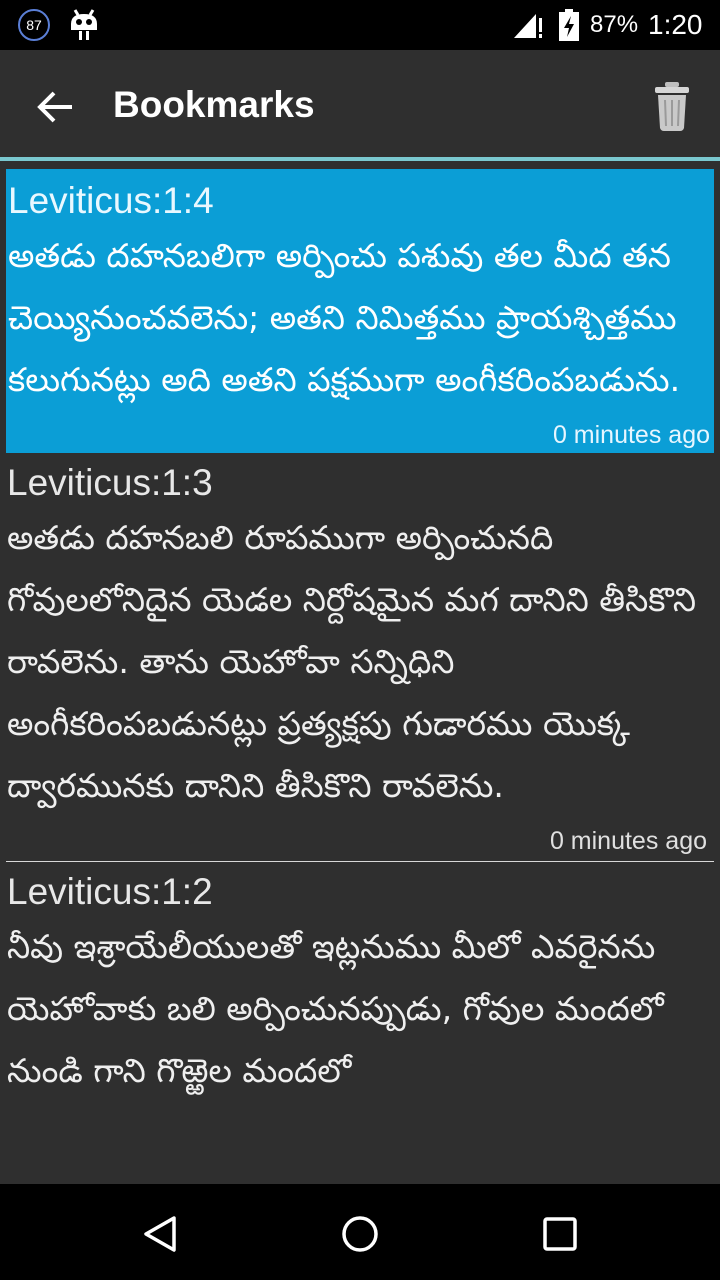  What do you see at coordinates (214, 104) in the screenshot?
I see `page-title: Bookmarks` at bounding box center [214, 104].